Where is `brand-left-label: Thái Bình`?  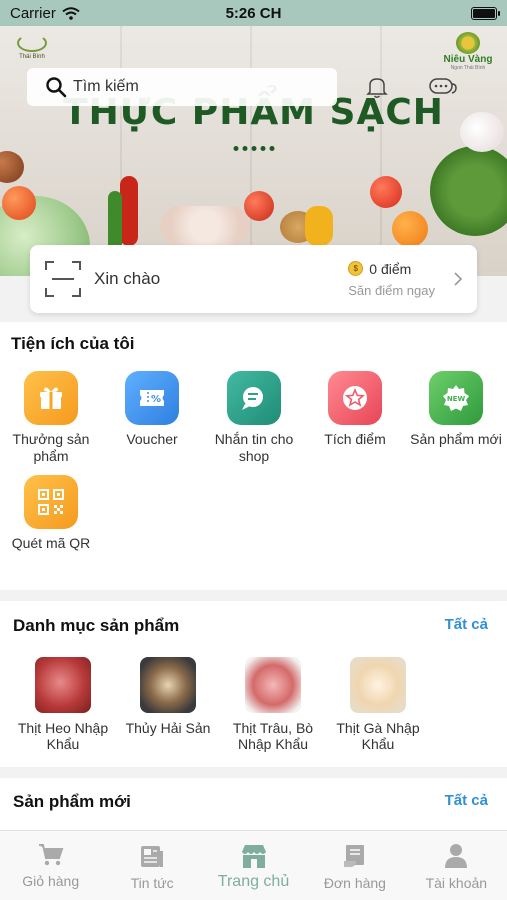 brand-left-label: Thái Bình is located at coordinates (32, 57).